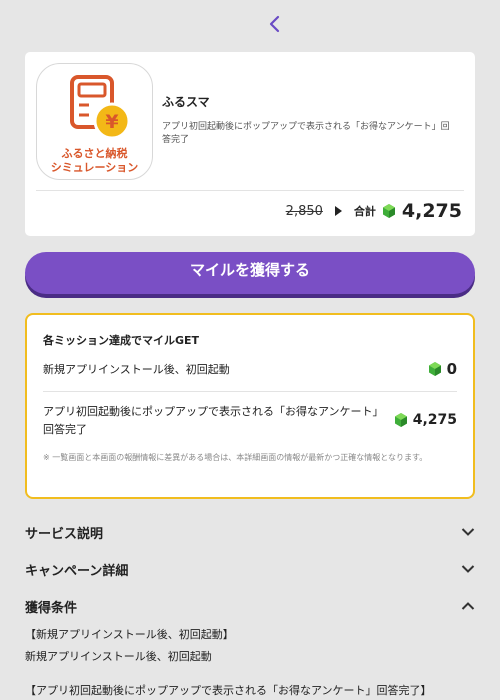 This screenshot has height=700, width=500. I want to click on mission-item-points: 0, so click(442, 369).